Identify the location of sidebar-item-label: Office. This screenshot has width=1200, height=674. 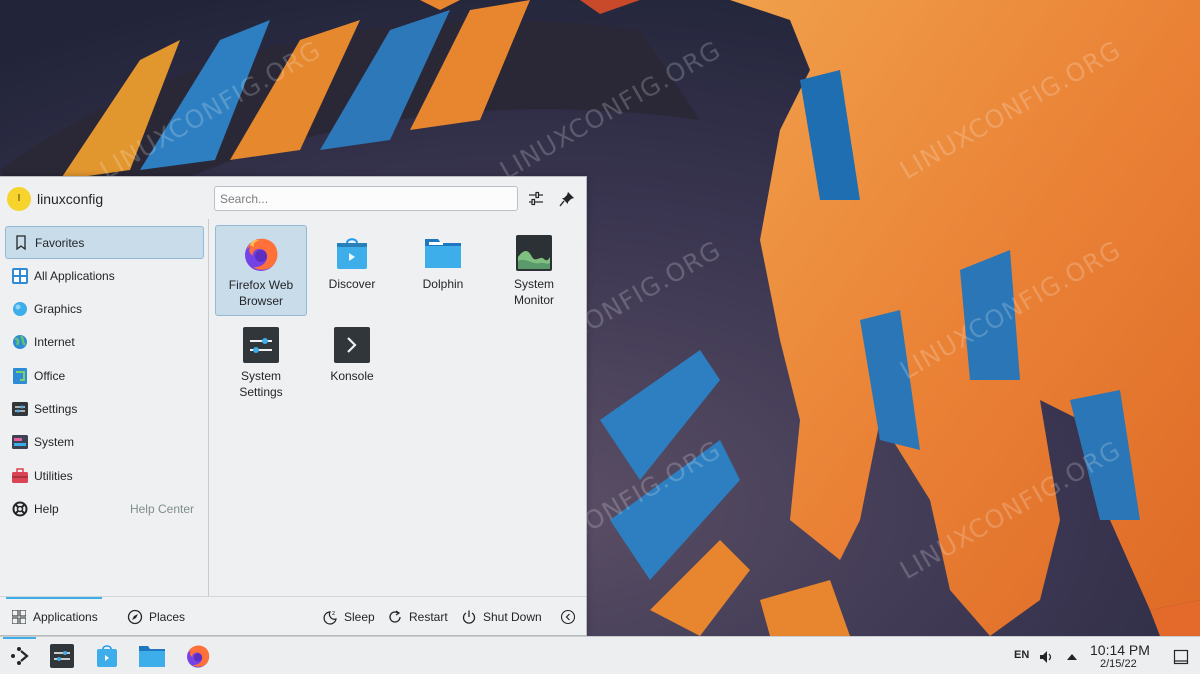
(50, 375).